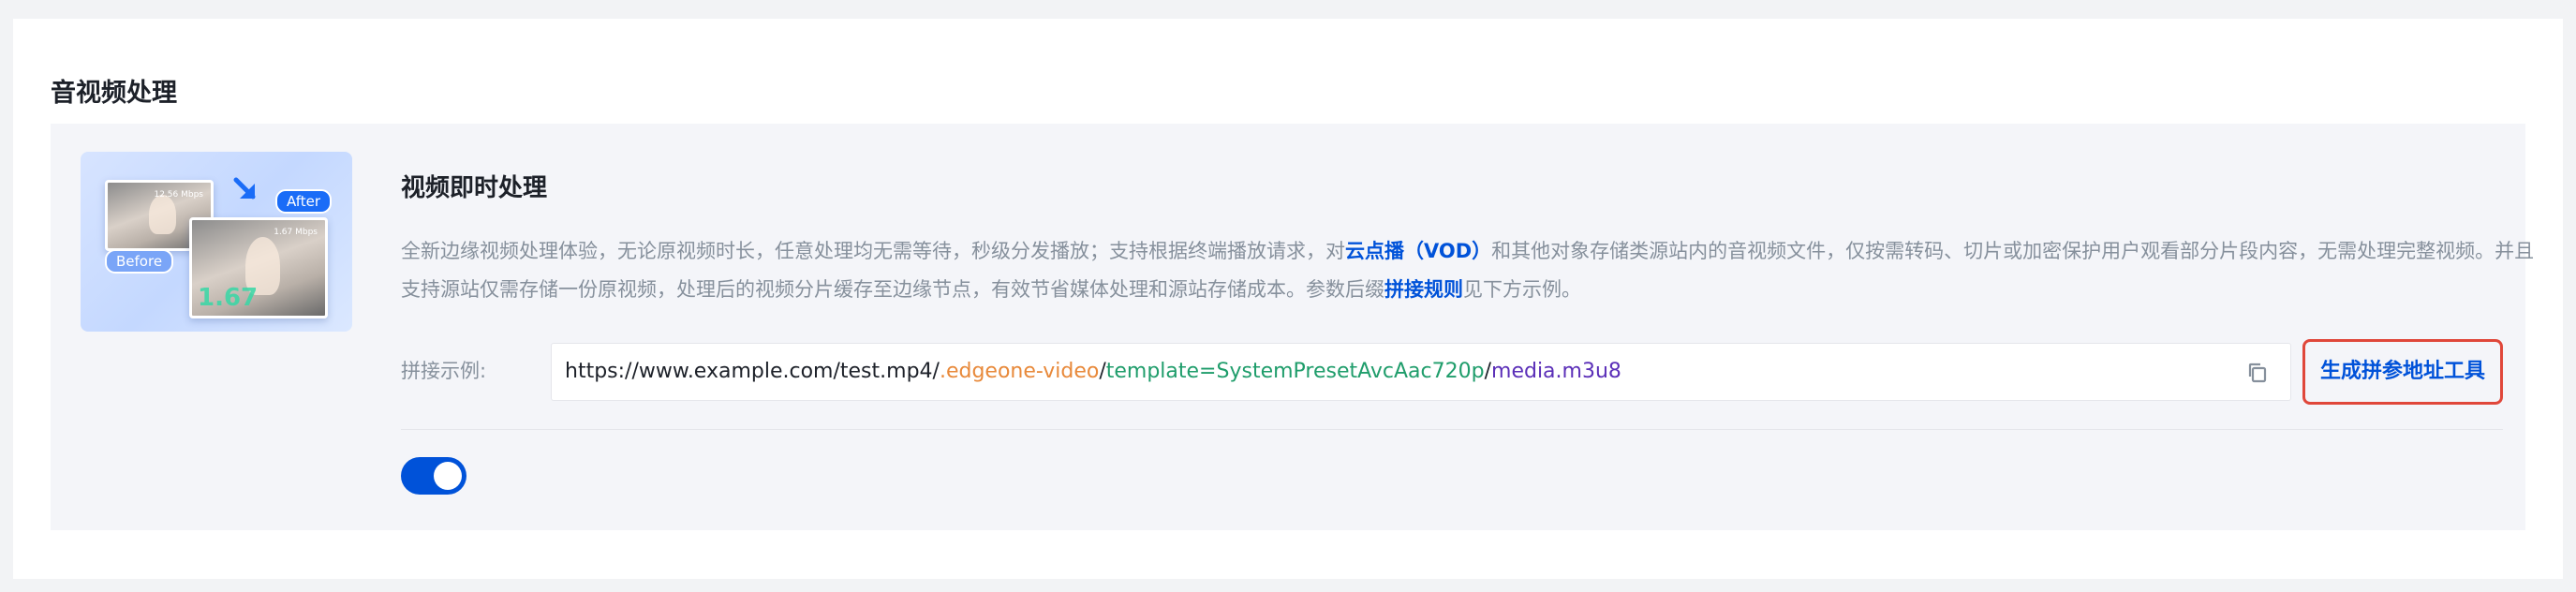 This screenshot has height=592, width=2576. Describe the element at coordinates (162, 214) in the screenshot. I see `person-silhouette` at that location.